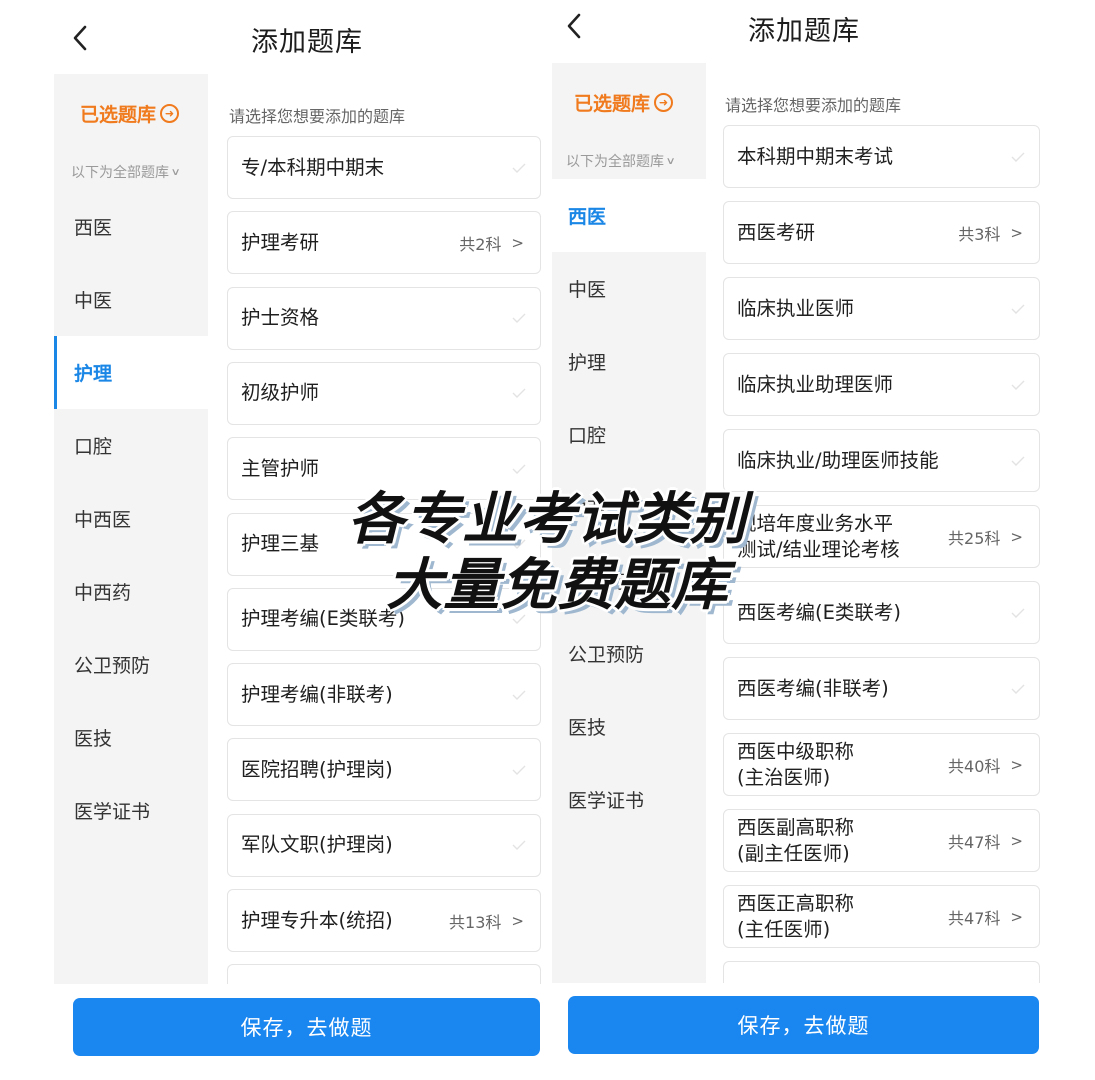 The height and width of the screenshot is (1080, 1095). Describe the element at coordinates (881, 460) in the screenshot. I see `bank-card: 临床执业/助理医师技能` at that location.